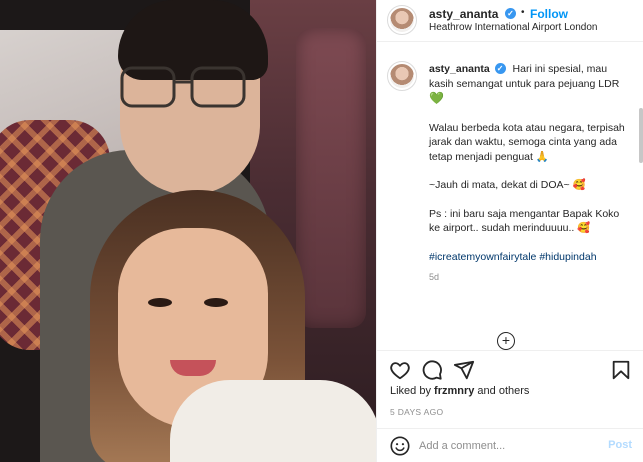  I want to click on heart-icon, so click(400, 370).